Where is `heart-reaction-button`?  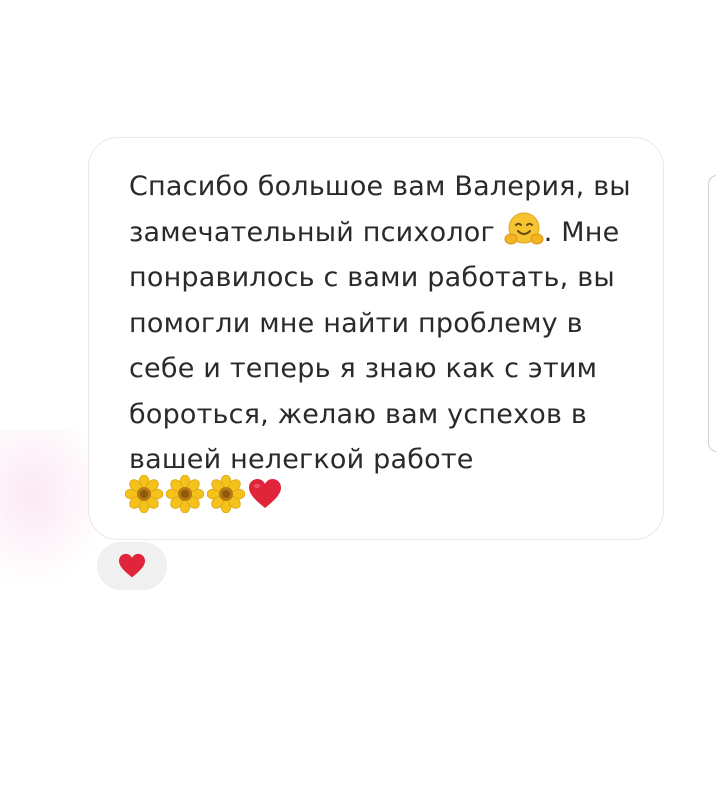 heart-reaction-button is located at coordinates (132, 566).